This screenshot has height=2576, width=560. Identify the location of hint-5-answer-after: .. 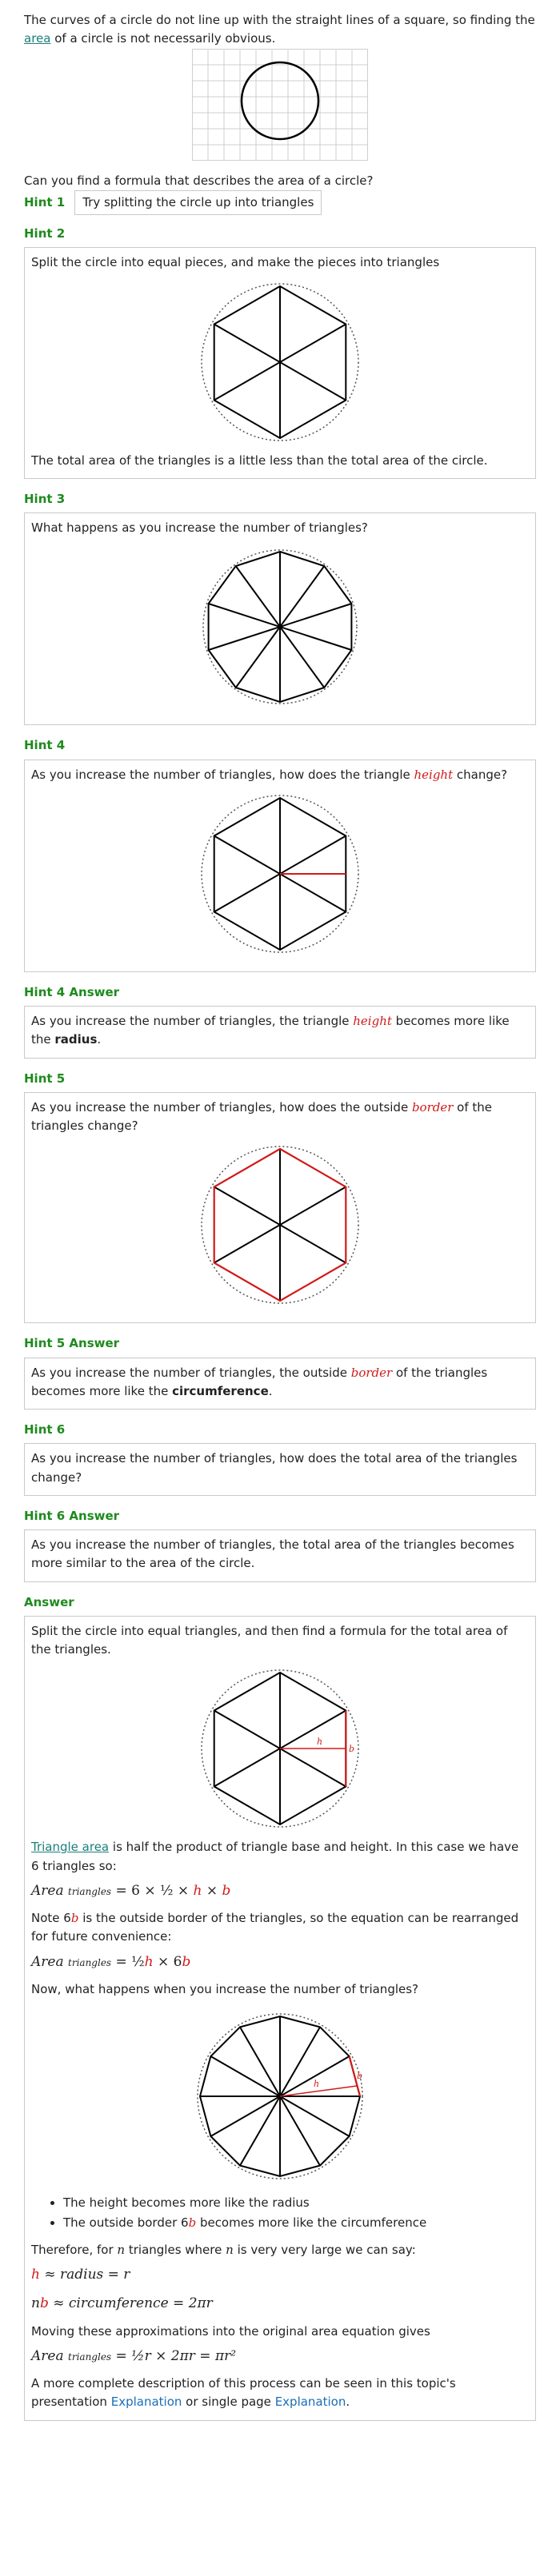
(270, 1391).